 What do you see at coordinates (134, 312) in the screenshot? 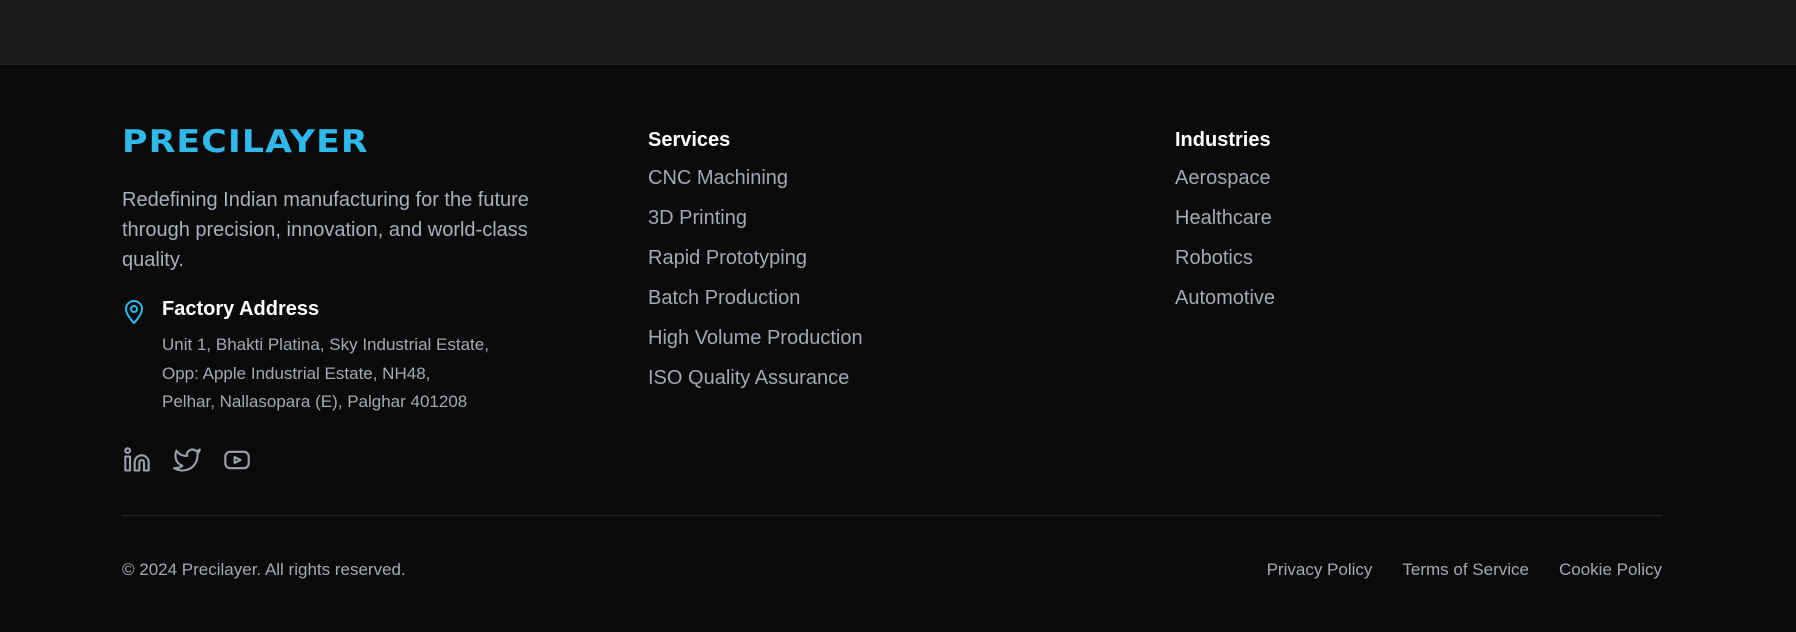
I see `map-pin-icon` at bounding box center [134, 312].